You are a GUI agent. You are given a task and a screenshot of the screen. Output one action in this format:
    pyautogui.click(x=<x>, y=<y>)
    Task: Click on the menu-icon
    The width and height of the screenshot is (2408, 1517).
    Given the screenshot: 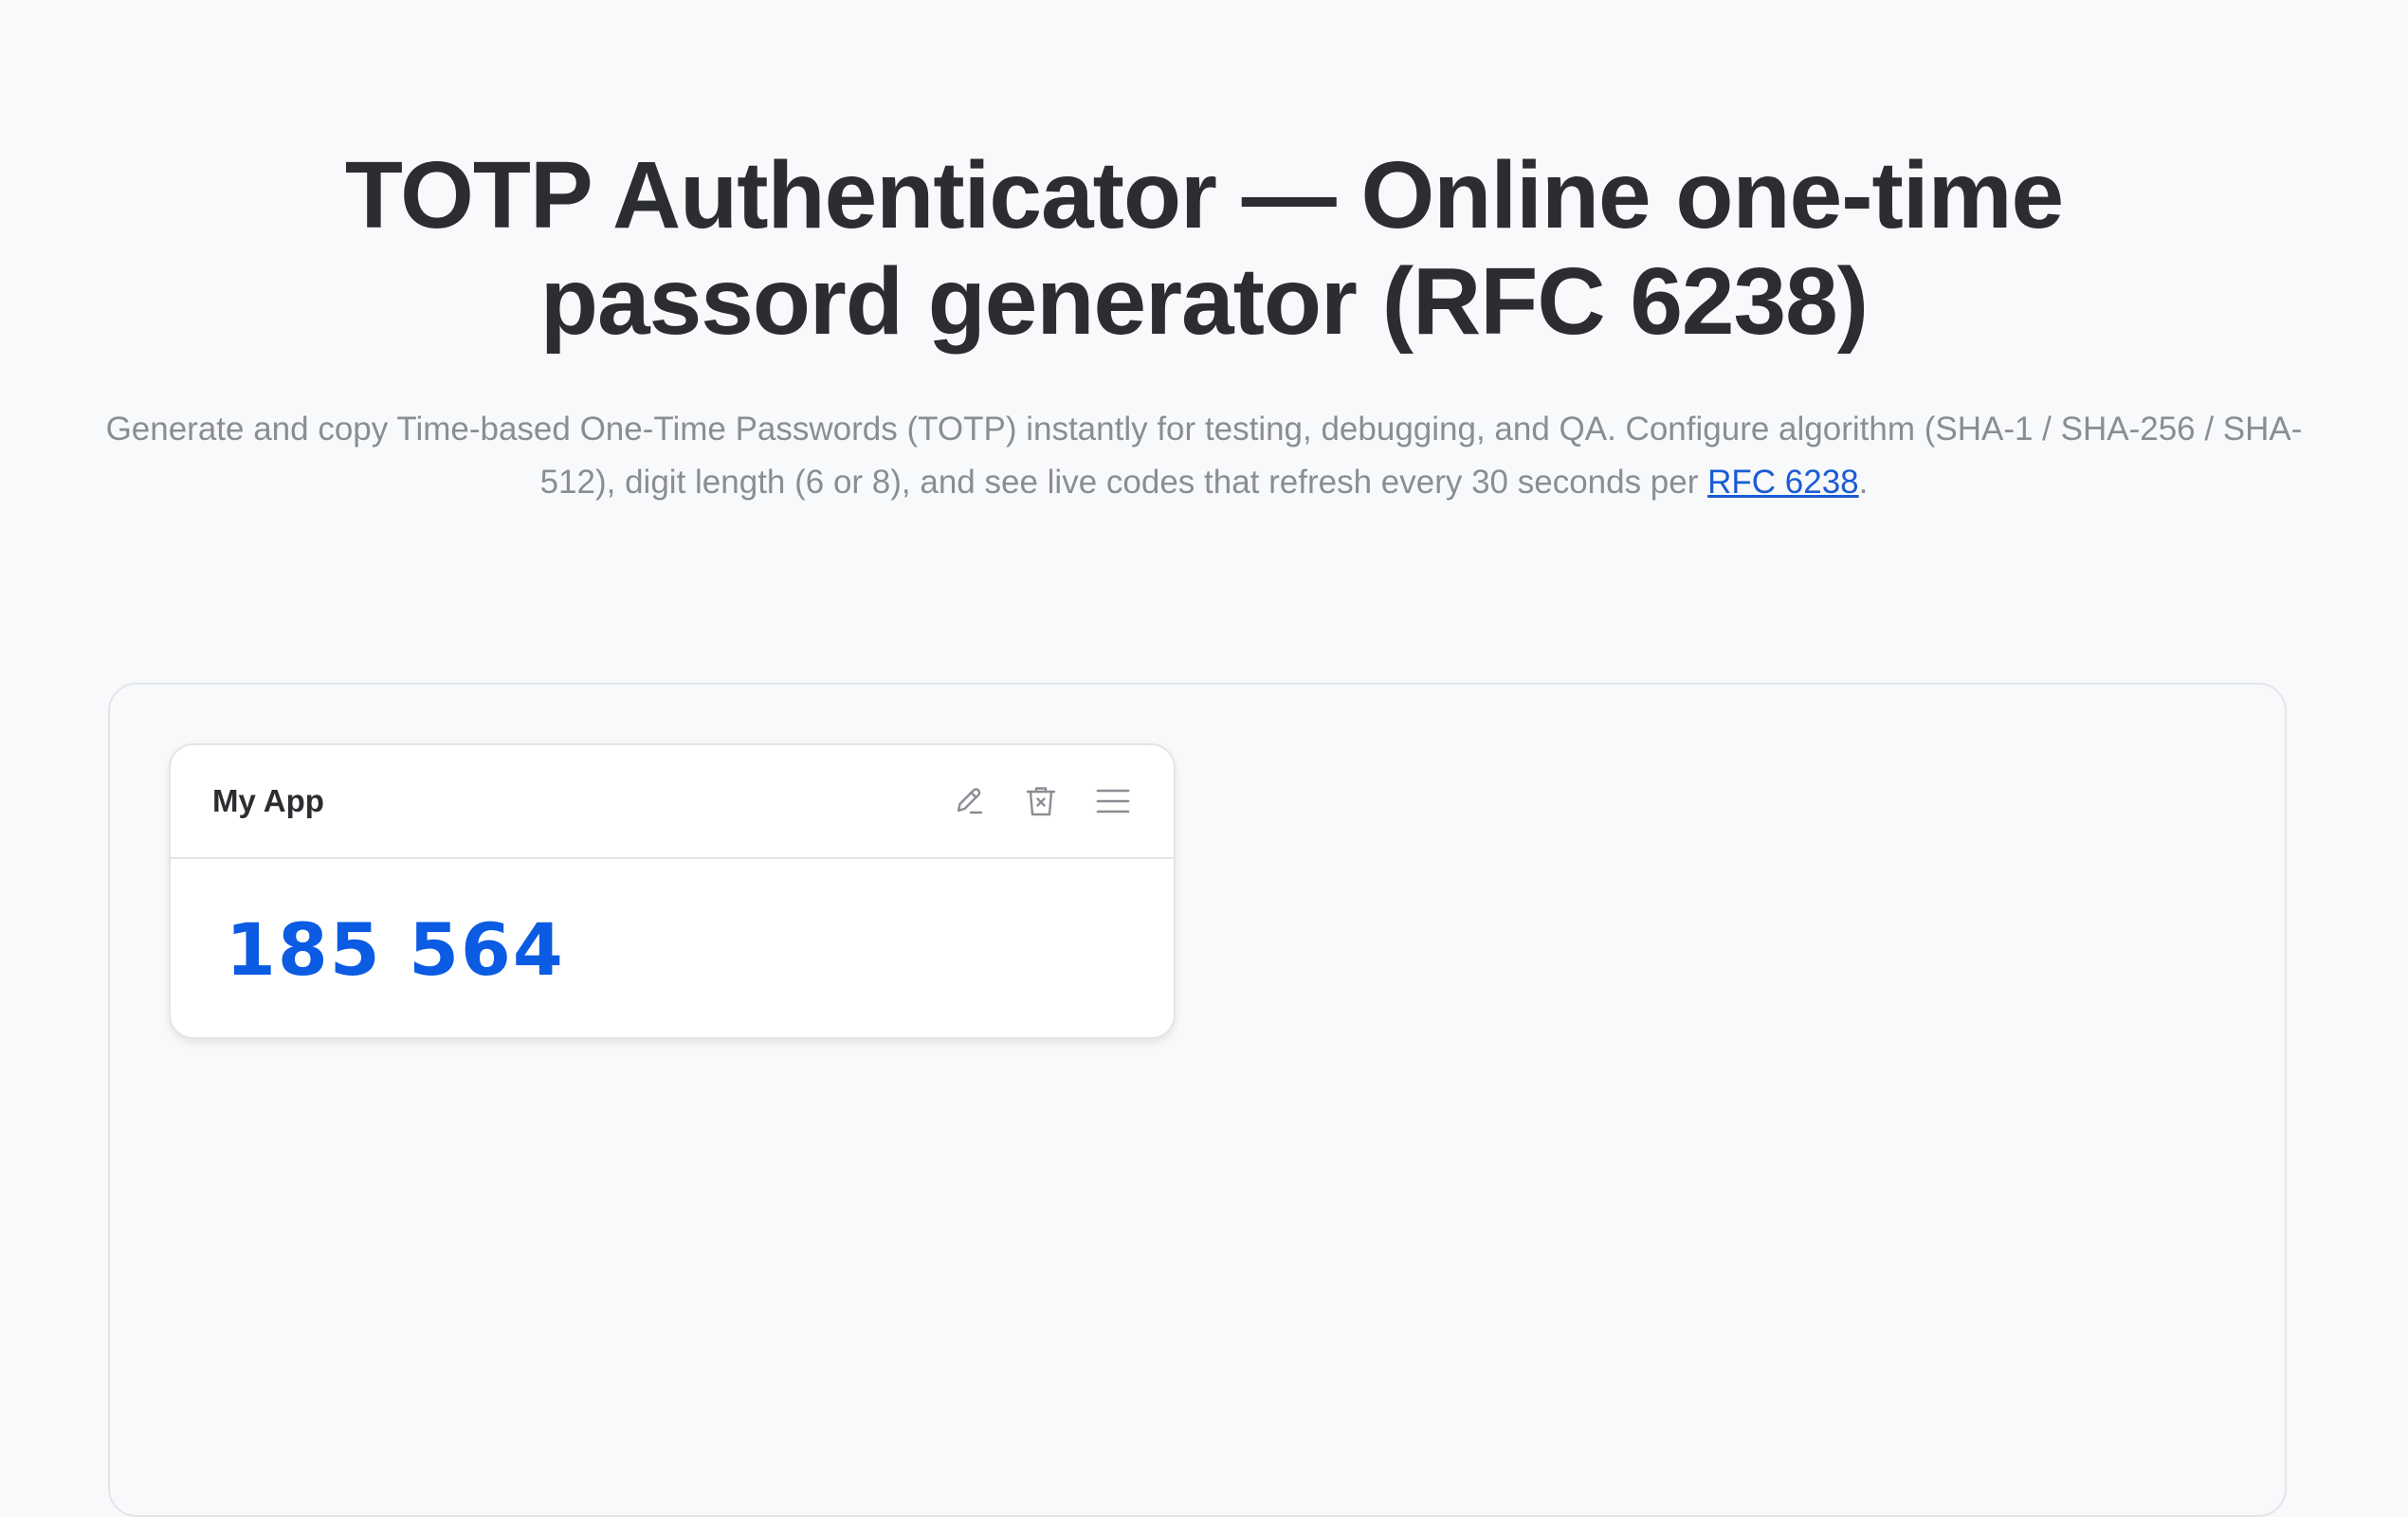 What is the action you would take?
    pyautogui.click(x=1113, y=801)
    